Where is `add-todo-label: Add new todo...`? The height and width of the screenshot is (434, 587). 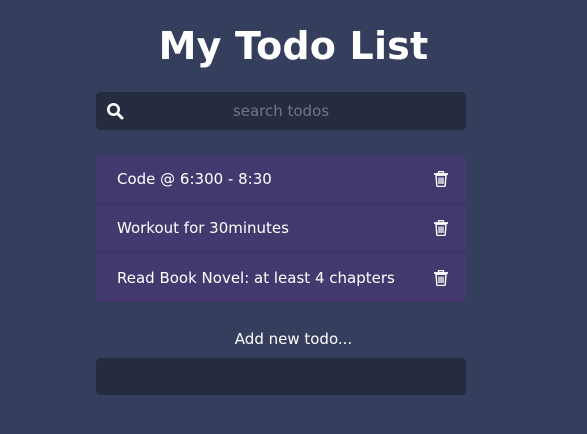 add-todo-label: Add new todo... is located at coordinates (293, 339).